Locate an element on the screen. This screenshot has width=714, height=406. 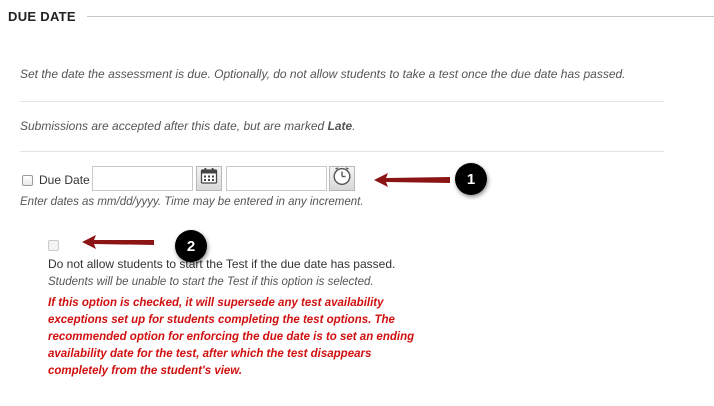
callout-badge-2: 2 is located at coordinates (191, 246).